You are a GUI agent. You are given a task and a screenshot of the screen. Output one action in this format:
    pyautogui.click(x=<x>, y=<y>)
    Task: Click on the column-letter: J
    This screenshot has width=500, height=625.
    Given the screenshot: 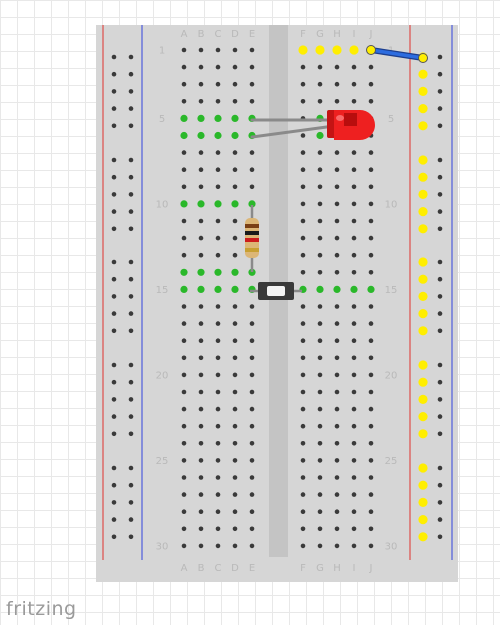 What is the action you would take?
    pyautogui.click(x=371, y=568)
    